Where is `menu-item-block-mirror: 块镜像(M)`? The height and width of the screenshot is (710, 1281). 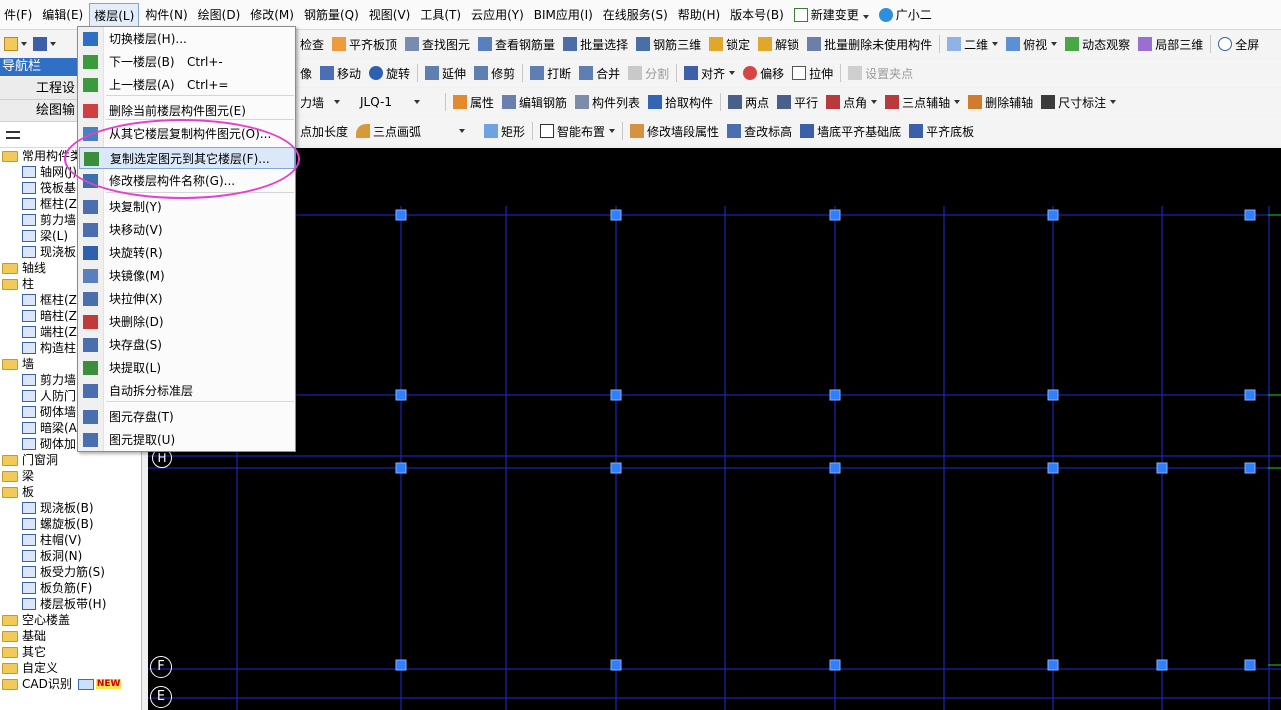
menu-item-block-mirror: 块镜像(M) is located at coordinates (187, 276).